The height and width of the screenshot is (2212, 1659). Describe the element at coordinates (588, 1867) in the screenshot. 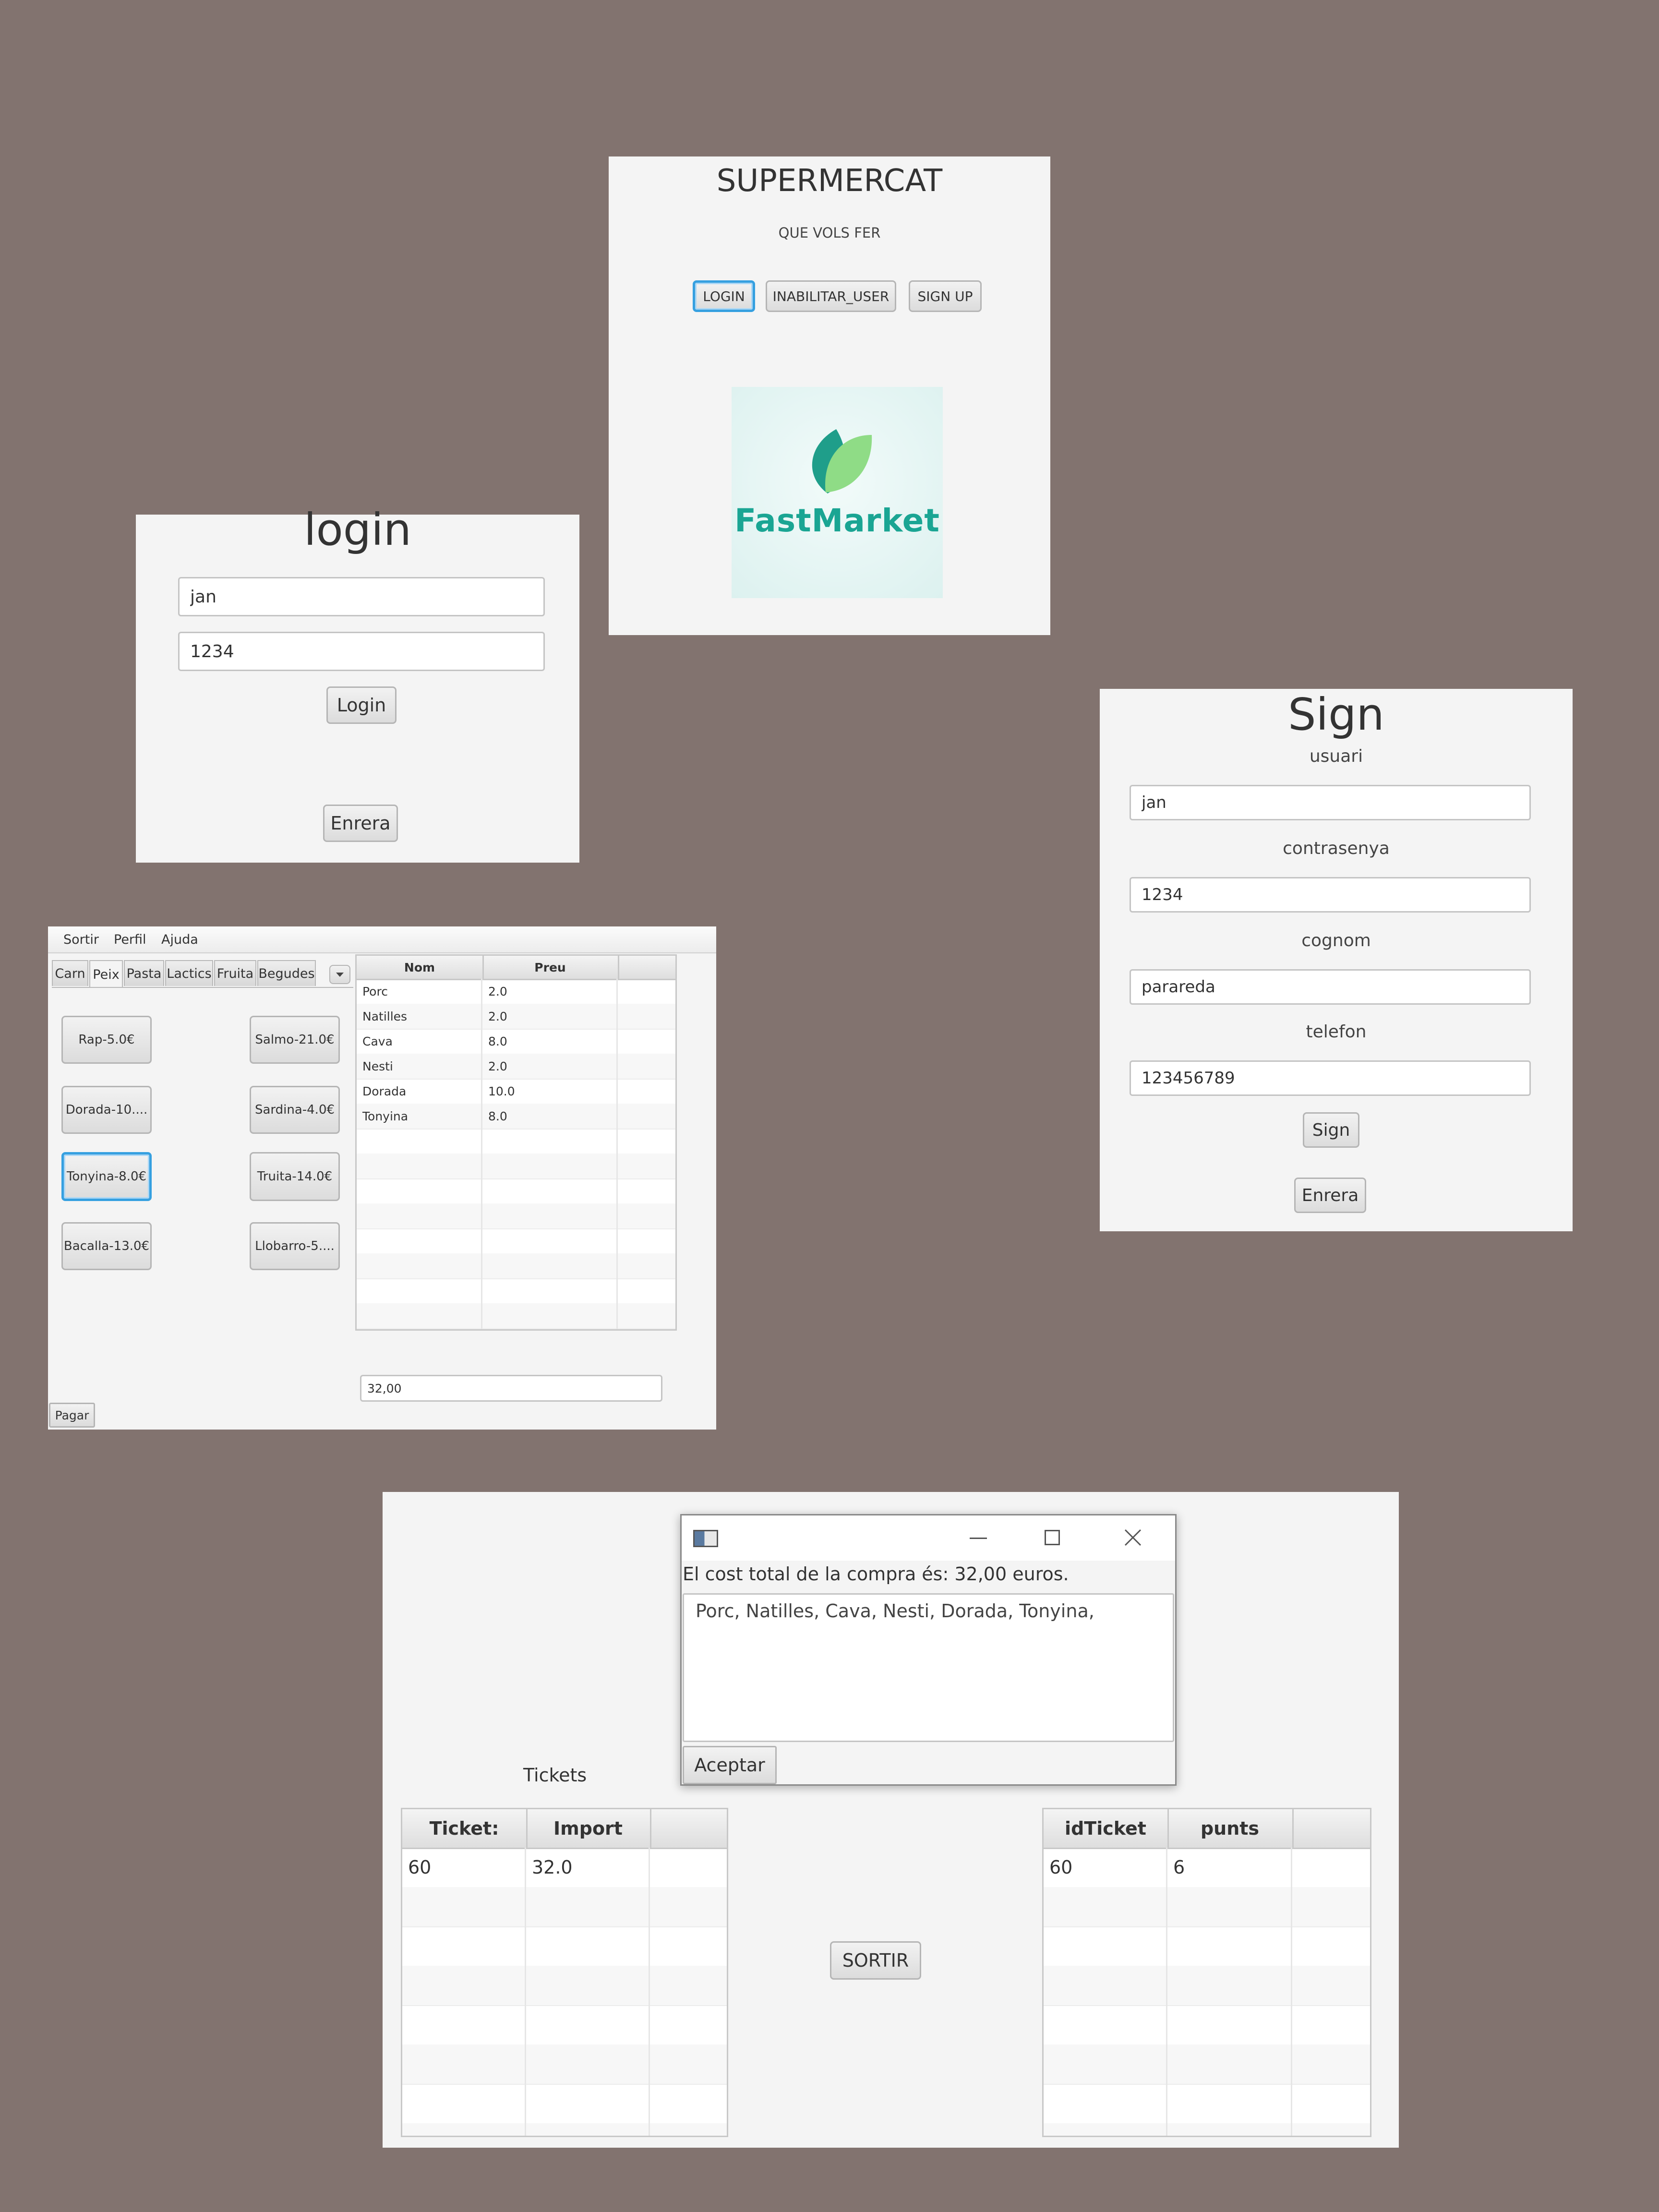

I see `table-cell: 32.0` at that location.